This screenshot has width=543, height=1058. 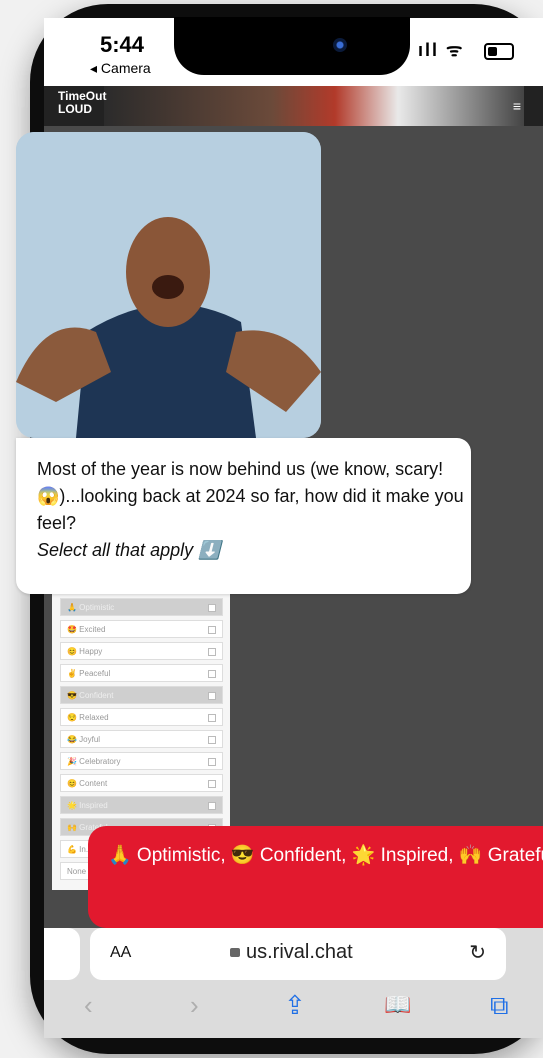 I want to click on option-item: 🎉 Celebratory, so click(x=141, y=761).